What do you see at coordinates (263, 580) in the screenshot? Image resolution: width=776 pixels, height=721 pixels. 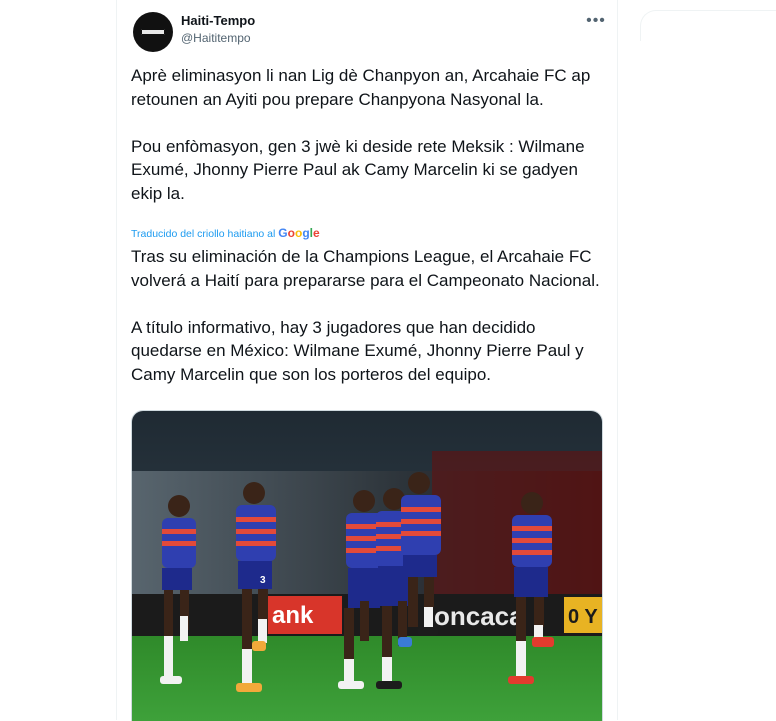 I see `shirt-number: 3` at bounding box center [263, 580].